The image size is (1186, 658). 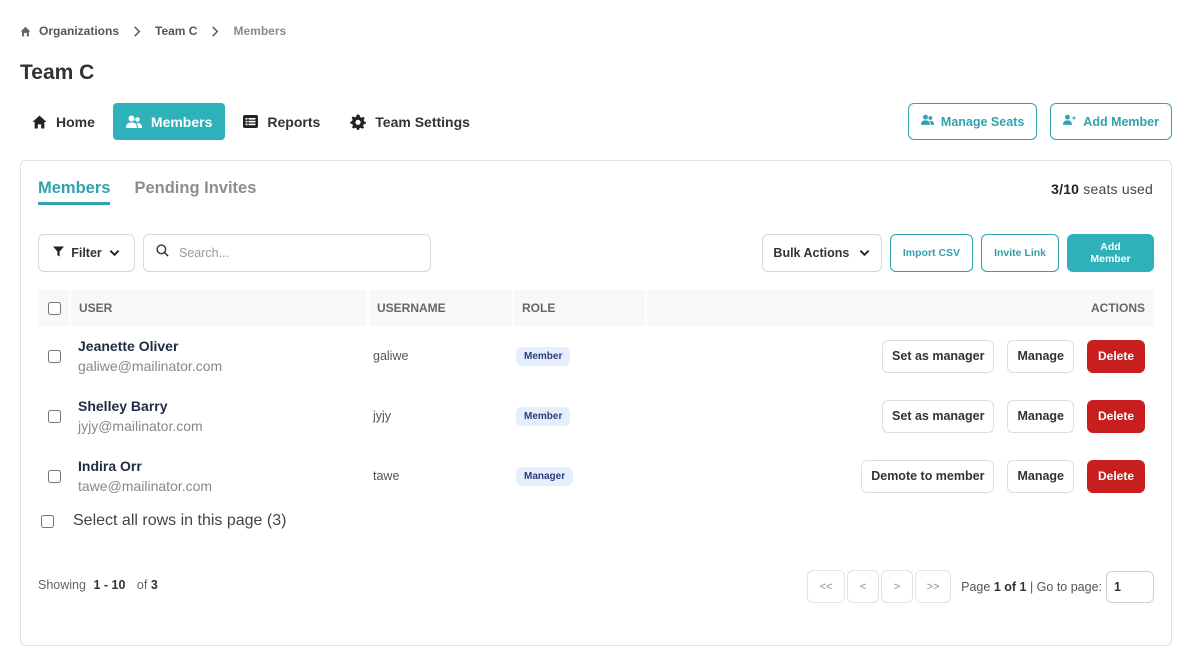 What do you see at coordinates (391, 356) in the screenshot?
I see `username: galiwe` at bounding box center [391, 356].